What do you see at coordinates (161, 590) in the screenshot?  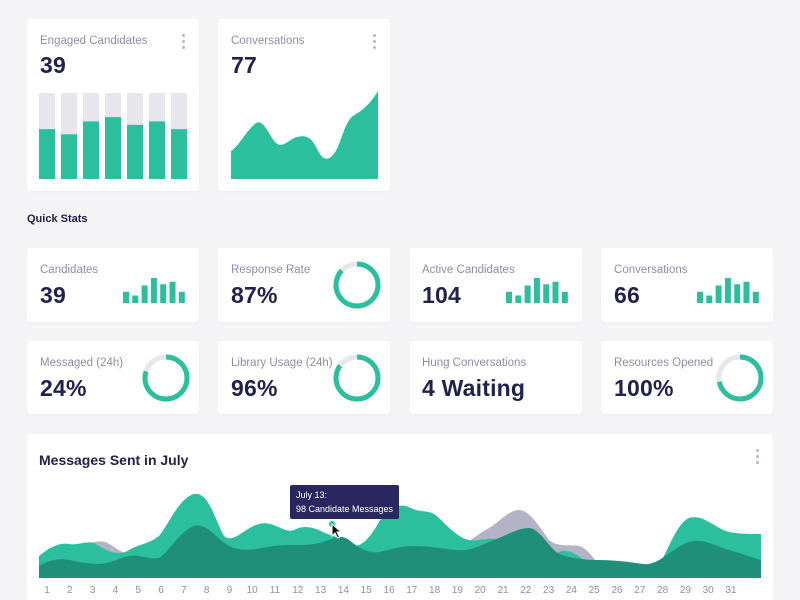 I see `x-tick-label: 6` at bounding box center [161, 590].